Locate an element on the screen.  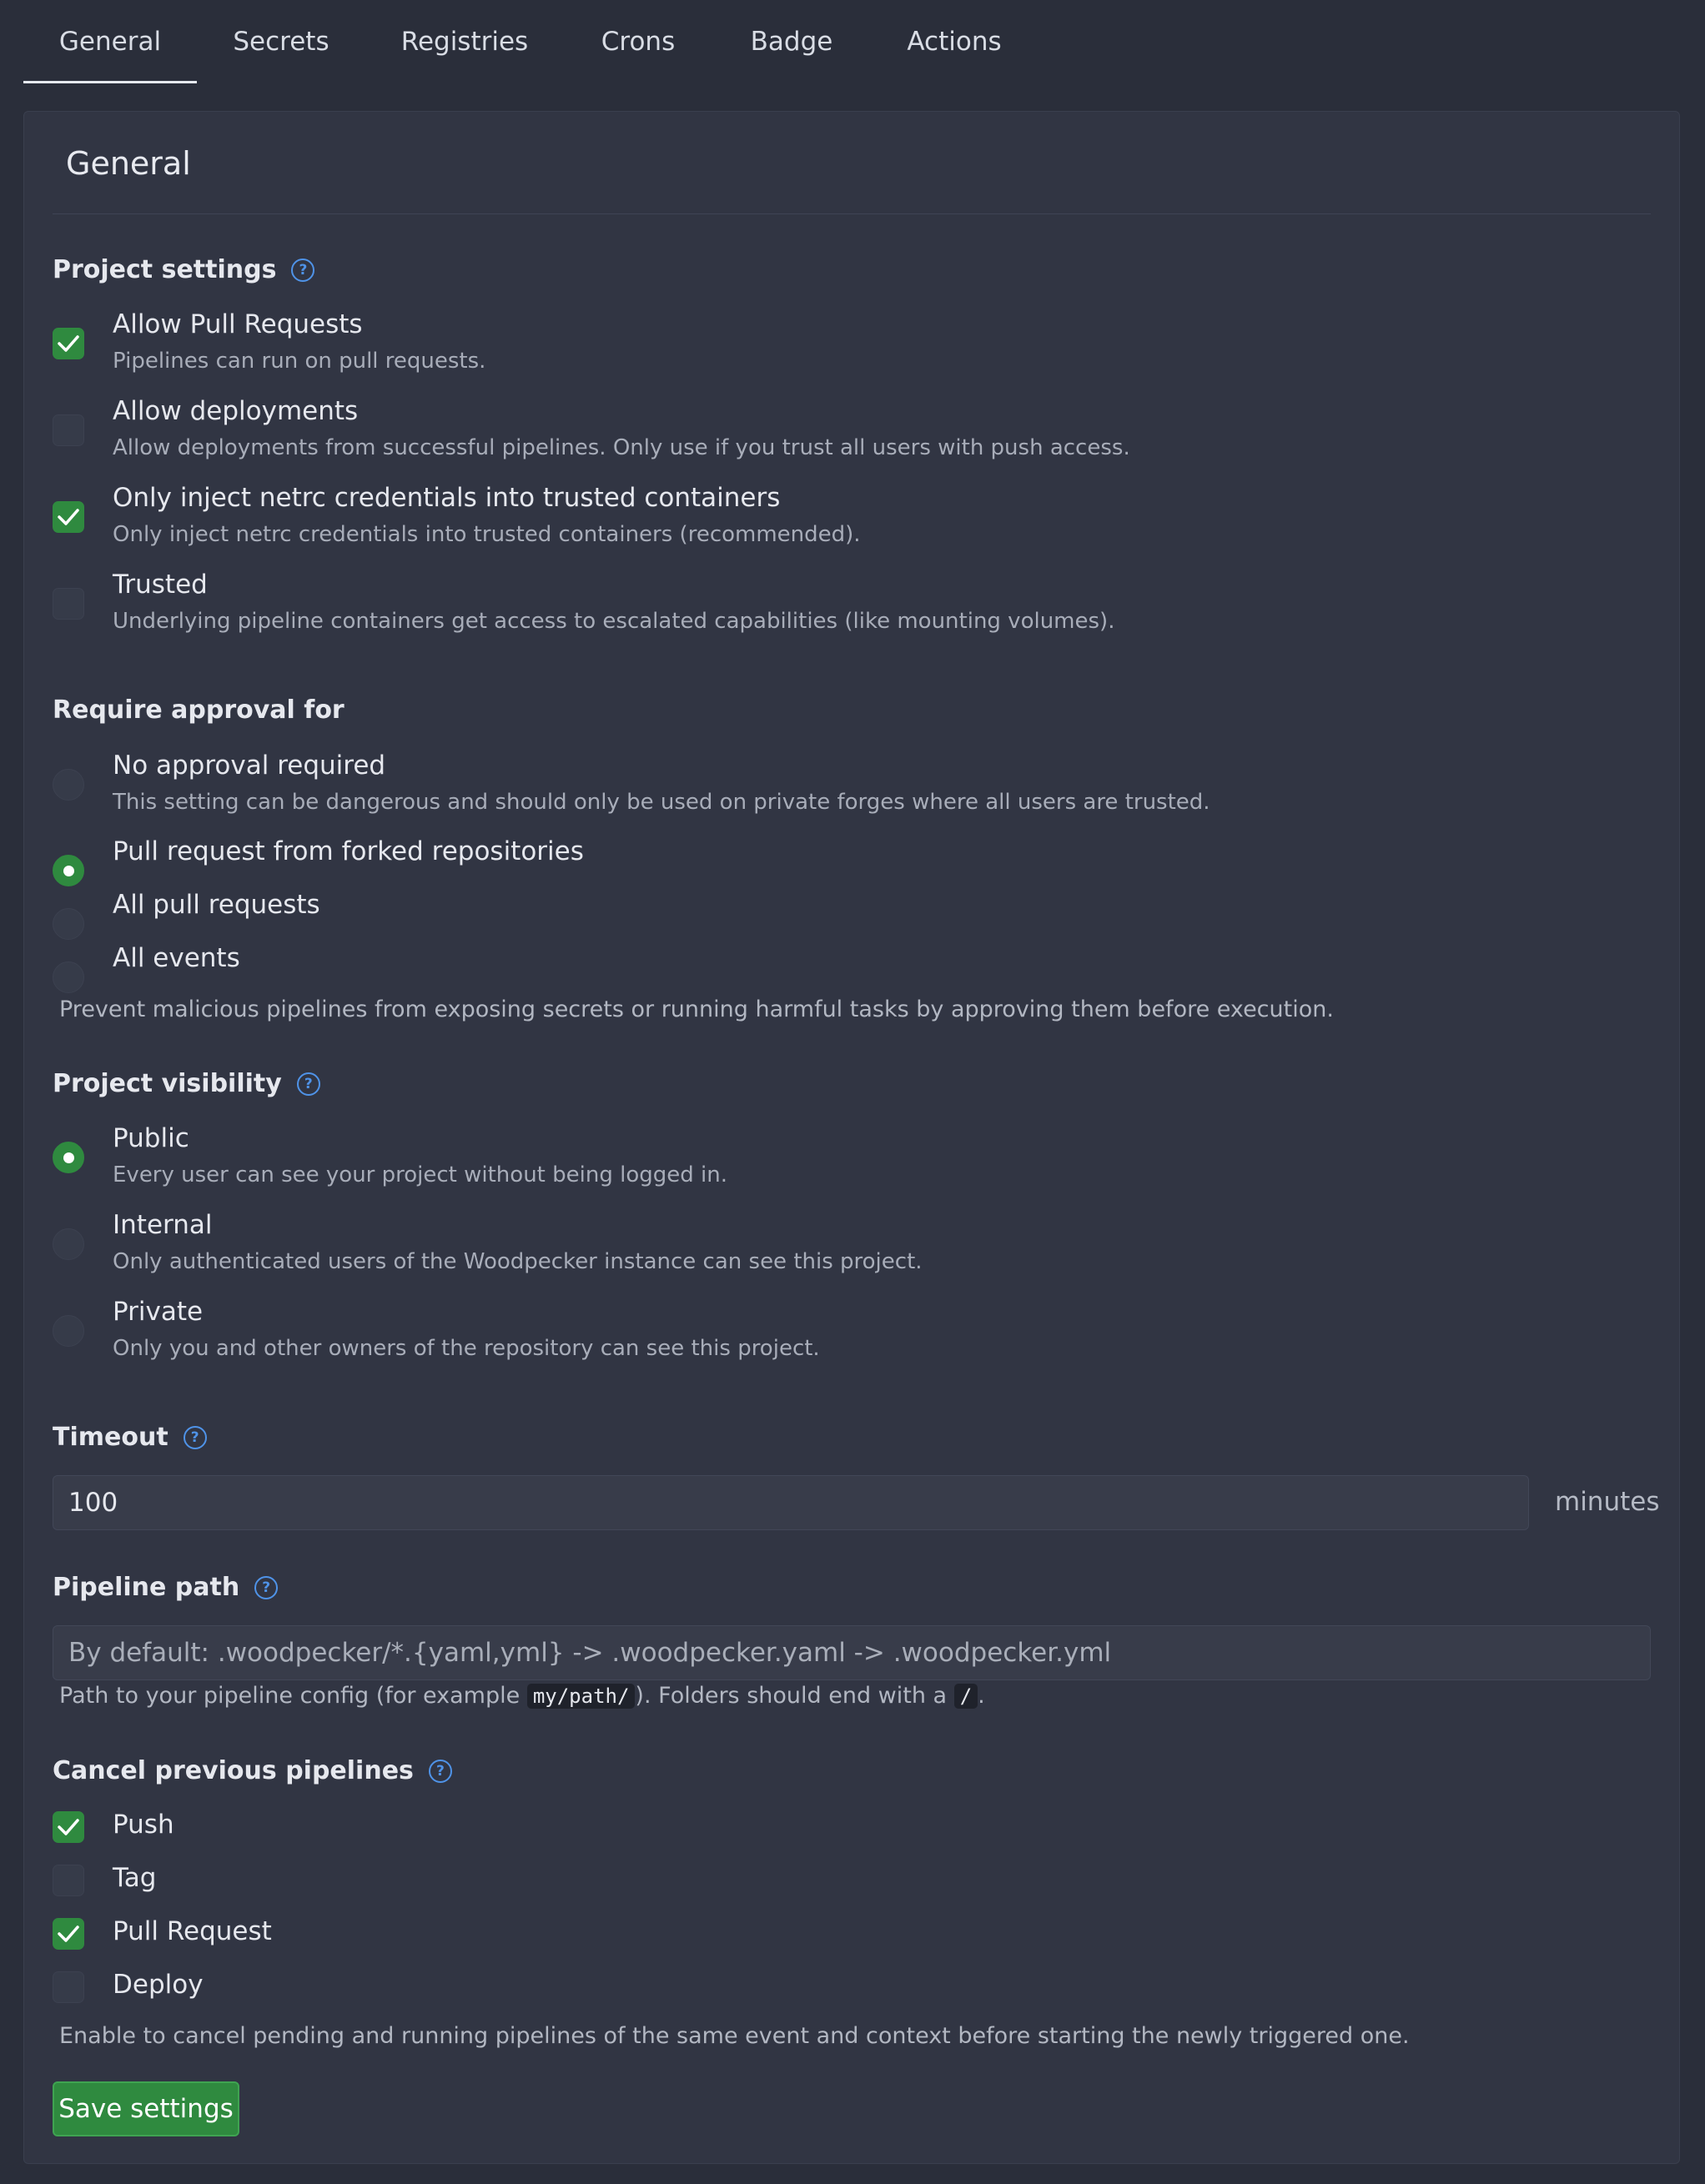
trusted-checkbox is located at coordinates (68, 604).